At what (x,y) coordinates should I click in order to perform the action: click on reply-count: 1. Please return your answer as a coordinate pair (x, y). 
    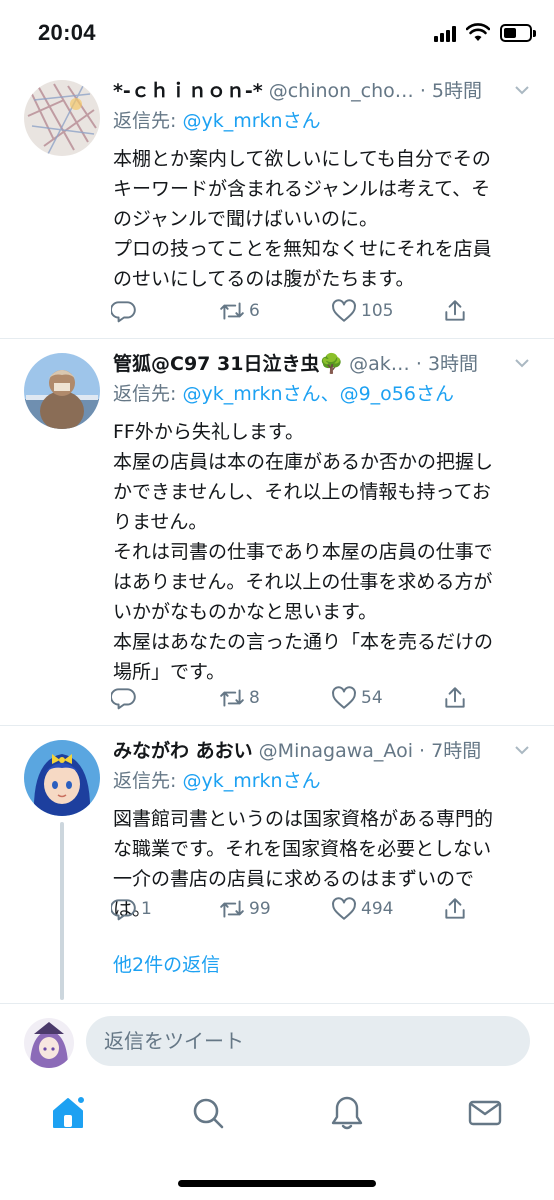
    Looking at the image, I should click on (146, 909).